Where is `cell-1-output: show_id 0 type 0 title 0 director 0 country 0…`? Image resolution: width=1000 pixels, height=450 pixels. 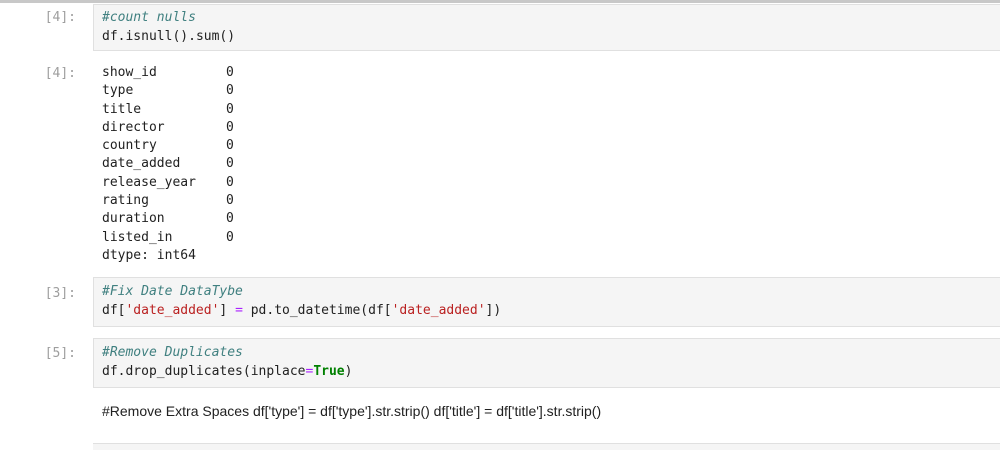
cell-1-output: show_id 0 type 0 title 0 director 0 country 0… is located at coordinates (168, 164).